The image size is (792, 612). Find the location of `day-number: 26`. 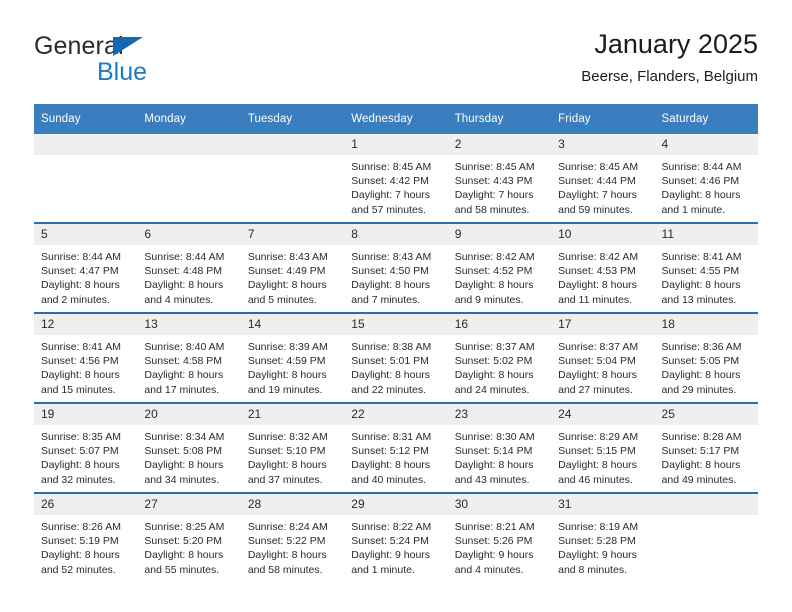

day-number: 26 is located at coordinates (86, 504).